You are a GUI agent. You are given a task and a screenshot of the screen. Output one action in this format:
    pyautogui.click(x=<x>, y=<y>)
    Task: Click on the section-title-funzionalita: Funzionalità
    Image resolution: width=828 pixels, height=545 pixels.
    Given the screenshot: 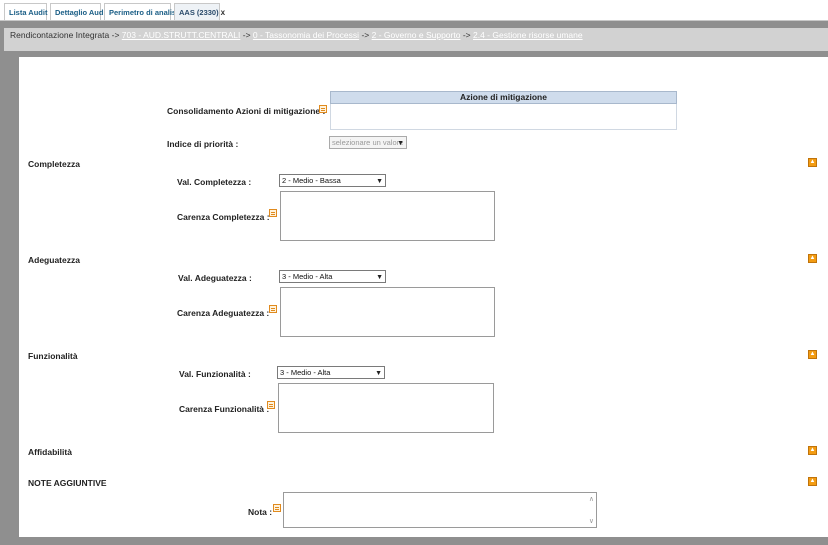 What is the action you would take?
    pyautogui.click(x=53, y=356)
    